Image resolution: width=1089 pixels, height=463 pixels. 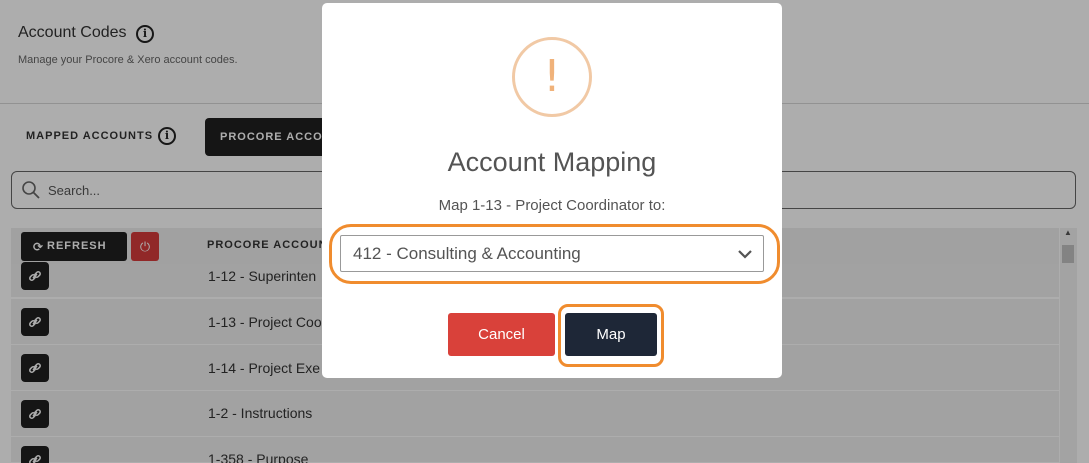 I want to click on account-select-value: 412 - Consulting & Accounting, so click(x=467, y=253).